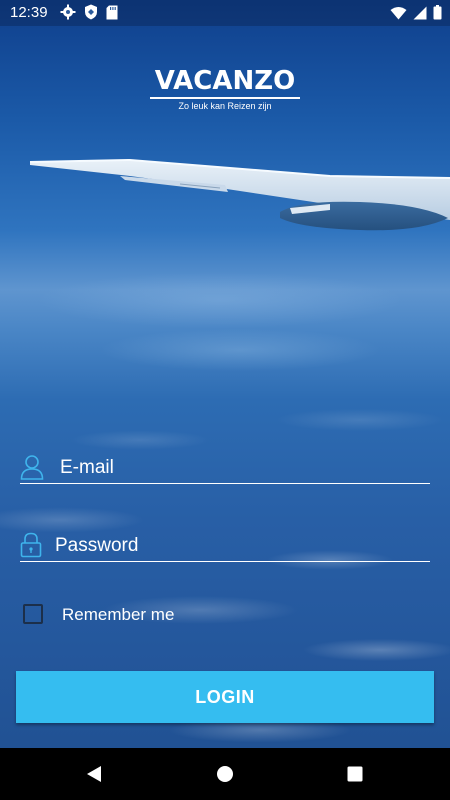 The height and width of the screenshot is (800, 450). I want to click on logo-underline, so click(225, 98).